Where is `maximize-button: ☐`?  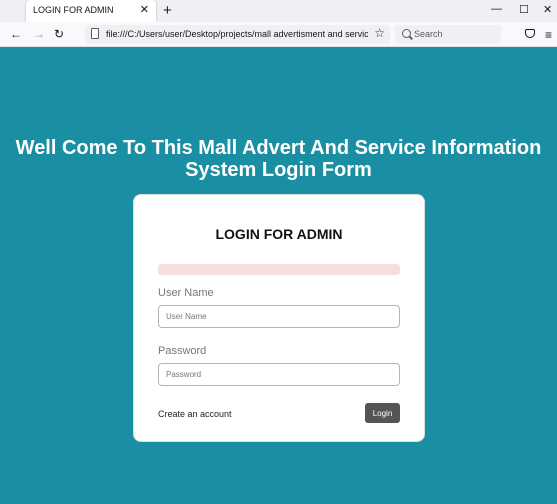 maximize-button: ☐ is located at coordinates (524, 9).